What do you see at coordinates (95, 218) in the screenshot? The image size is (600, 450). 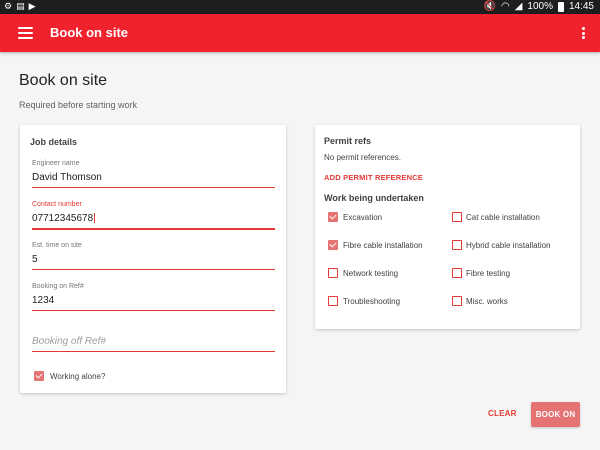 I see `text-caret` at bounding box center [95, 218].